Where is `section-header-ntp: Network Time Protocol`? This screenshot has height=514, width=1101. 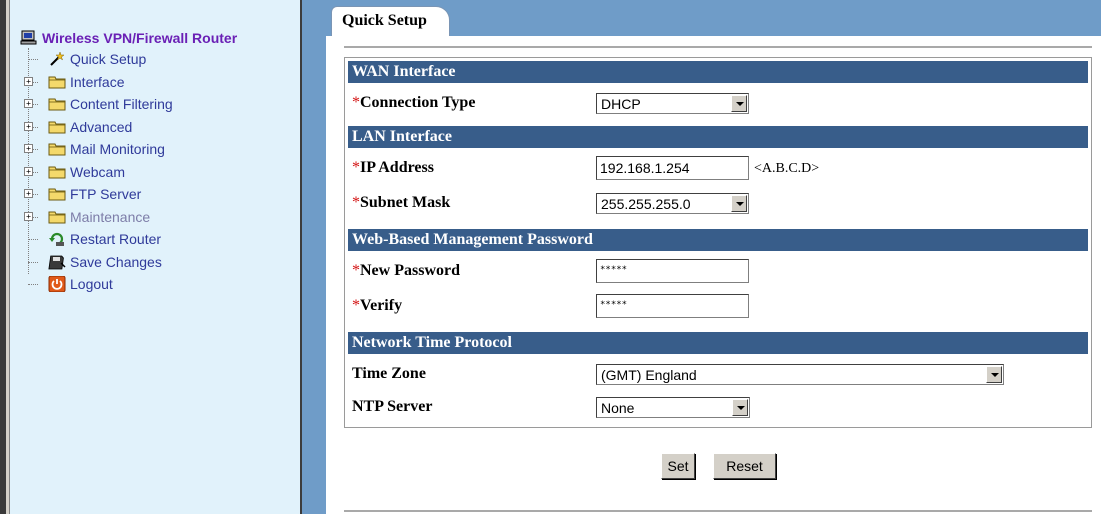 section-header-ntp: Network Time Protocol is located at coordinates (718, 343).